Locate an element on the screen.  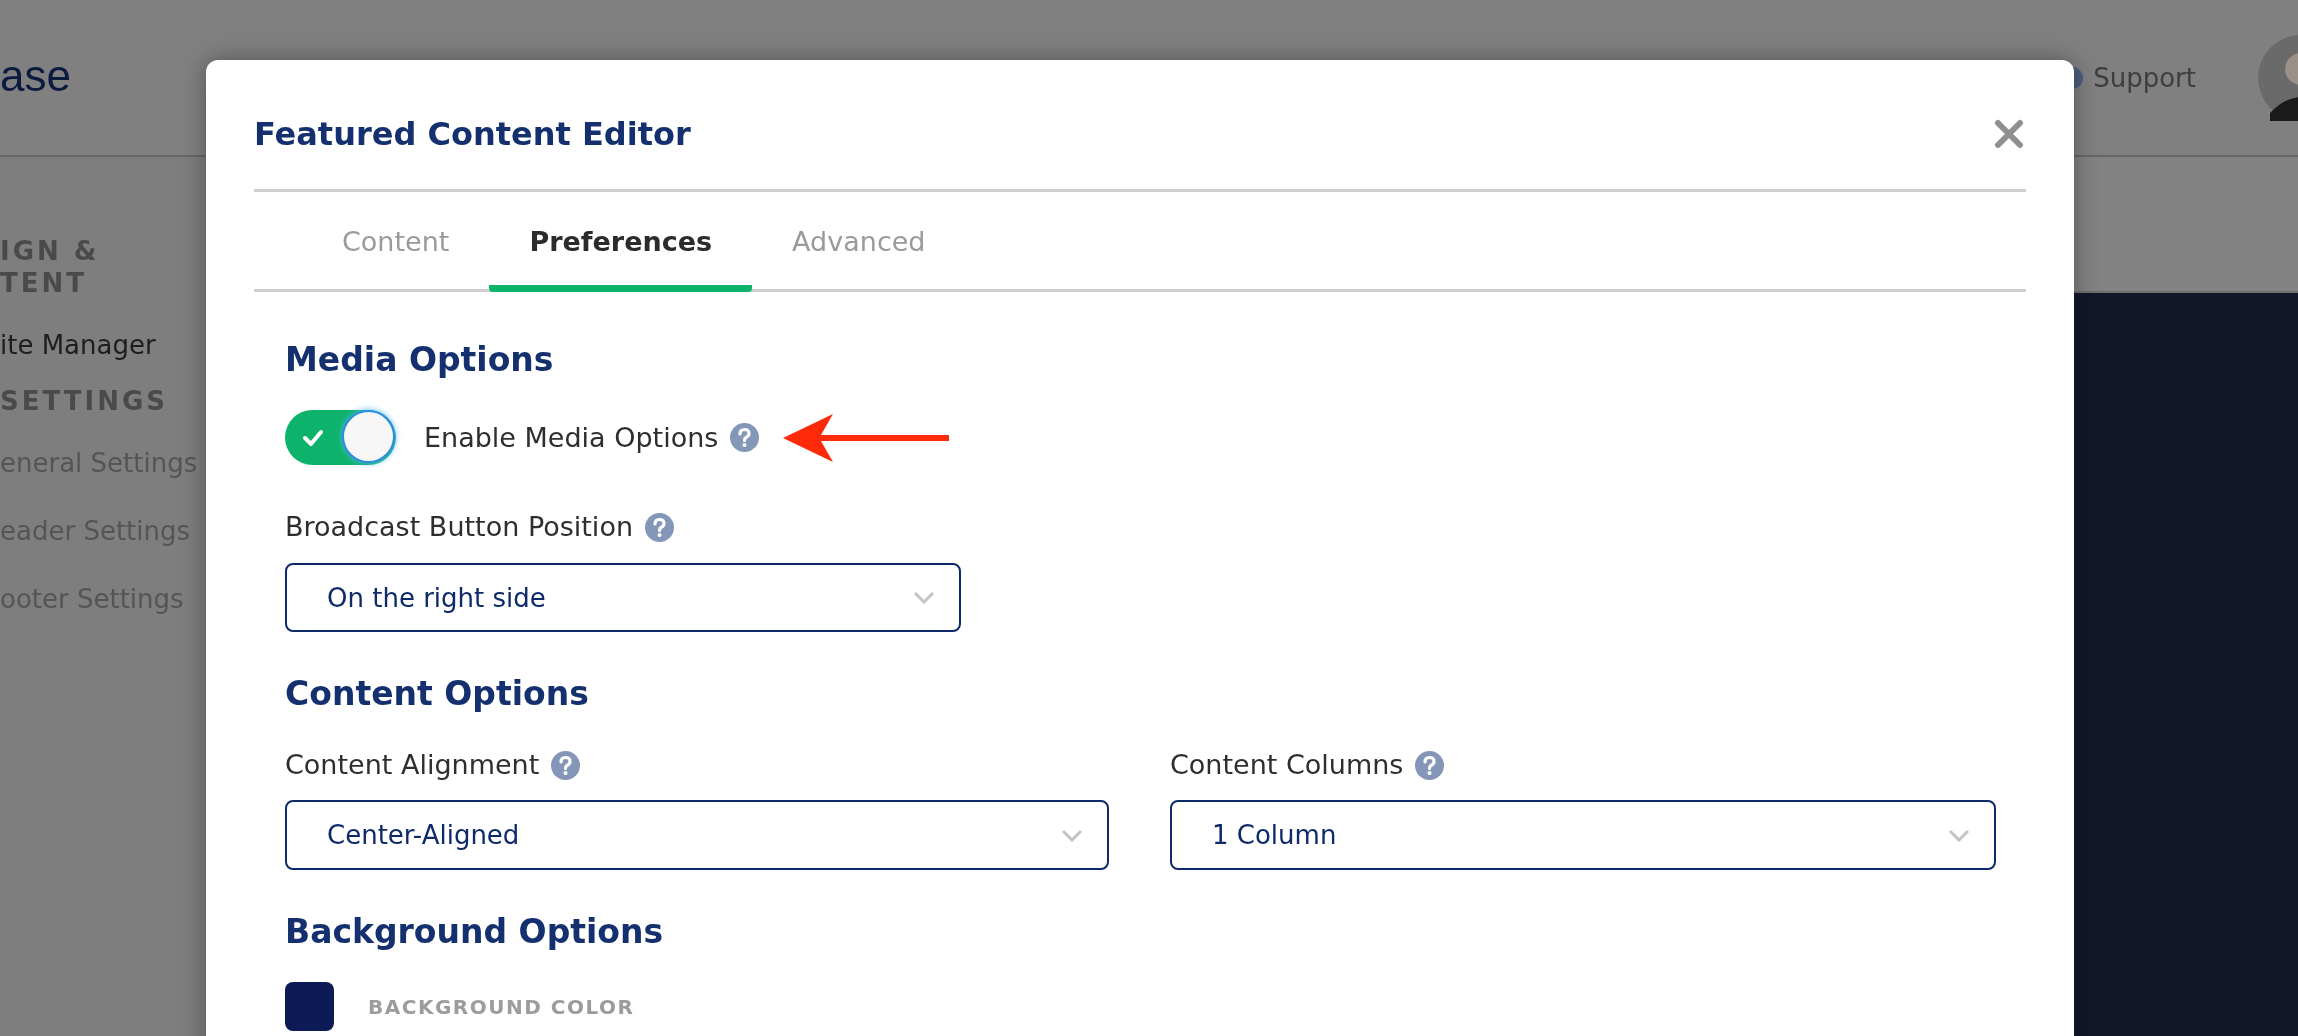
field-label: Enable Media Options is located at coordinates (571, 437).